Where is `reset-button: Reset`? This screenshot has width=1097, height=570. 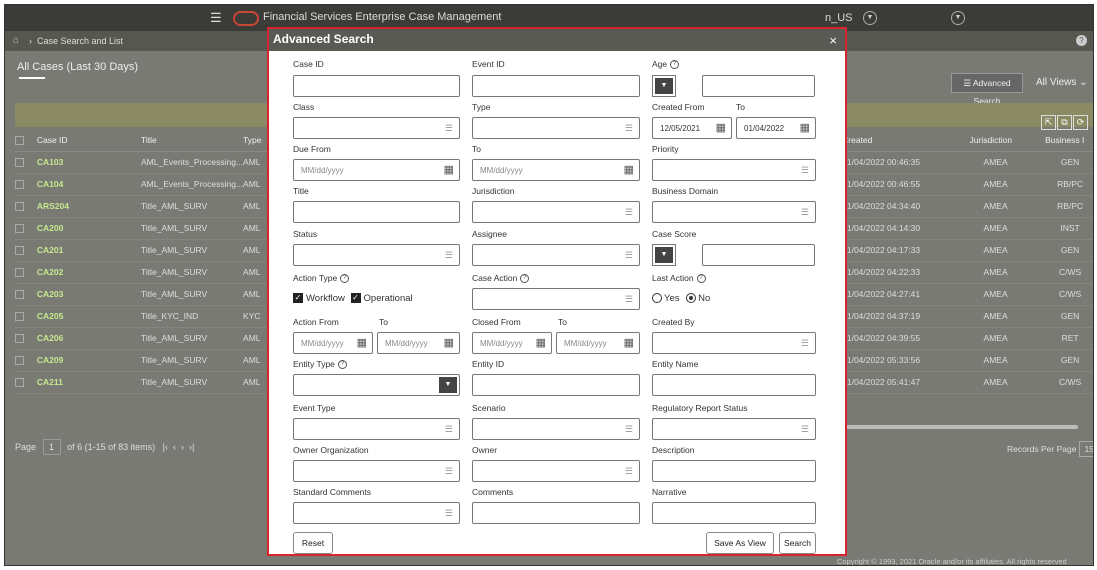 reset-button: Reset is located at coordinates (313, 543).